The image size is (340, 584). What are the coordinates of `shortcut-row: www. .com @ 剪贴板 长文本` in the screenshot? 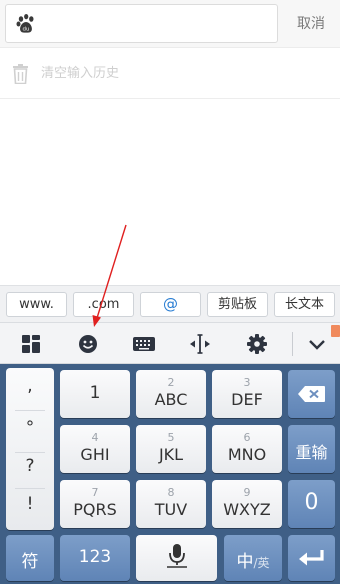 It's located at (170, 303).